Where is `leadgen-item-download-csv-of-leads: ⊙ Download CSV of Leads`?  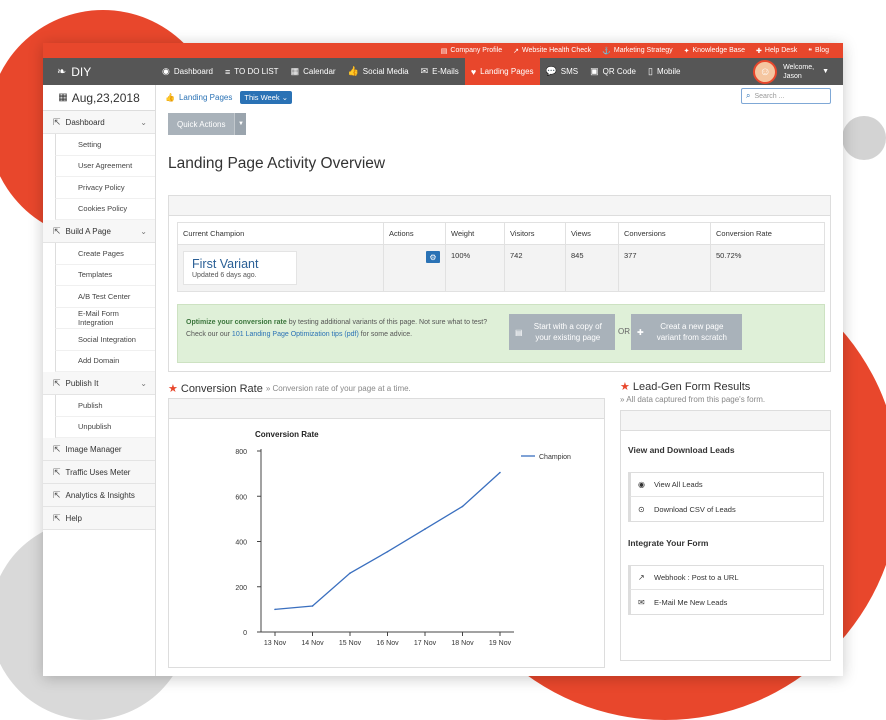
leadgen-item-download-csv-of-leads: ⊙ Download CSV of Leads is located at coordinates (726, 509).